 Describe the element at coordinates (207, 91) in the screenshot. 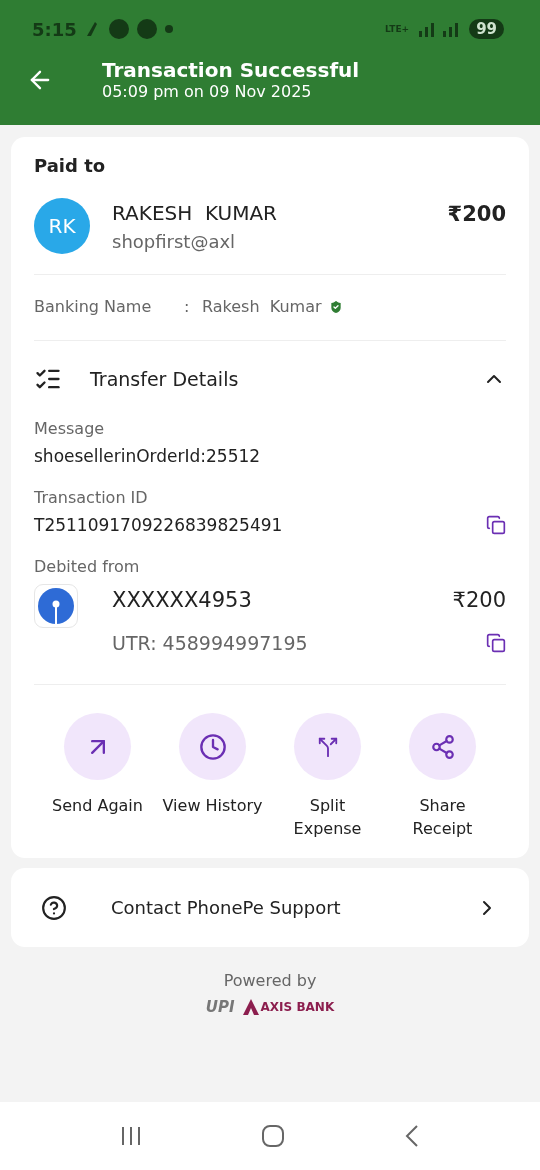

I see `transaction-time: 05:09 pm on 09 Nov 2025` at that location.